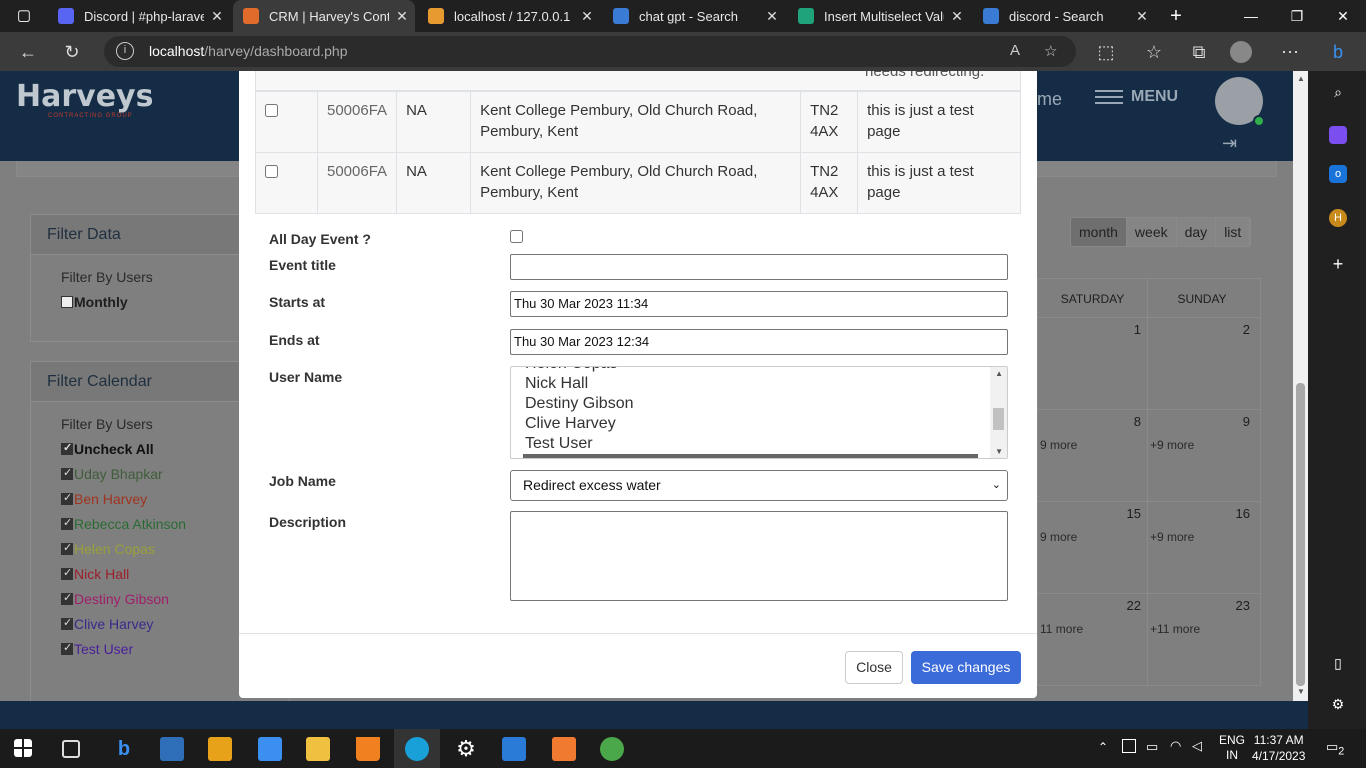 This screenshot has height=768, width=1366. Describe the element at coordinates (1278, 748) in the screenshot. I see `clock: 11:37 AM 4/17/2023` at that location.